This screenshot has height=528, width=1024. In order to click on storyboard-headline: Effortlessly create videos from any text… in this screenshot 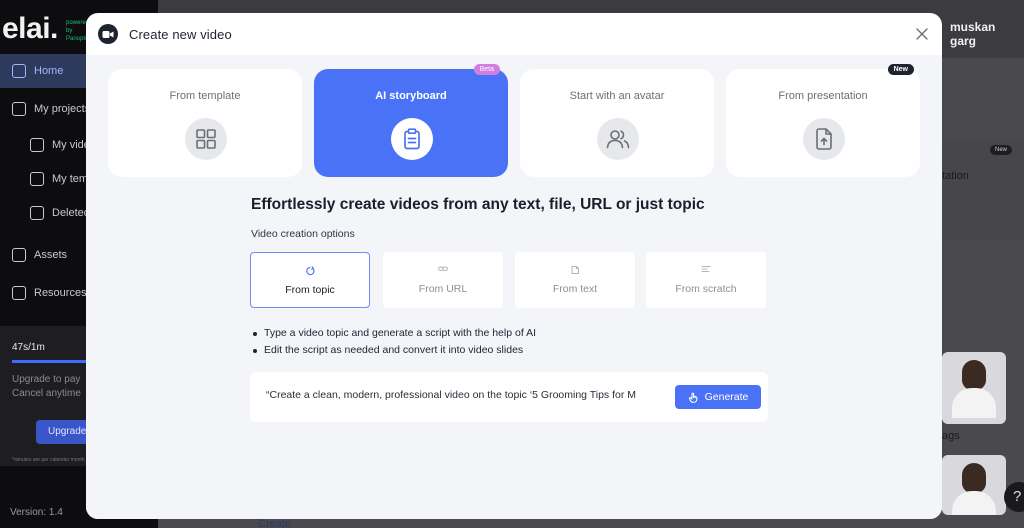, I will do `click(478, 204)`.